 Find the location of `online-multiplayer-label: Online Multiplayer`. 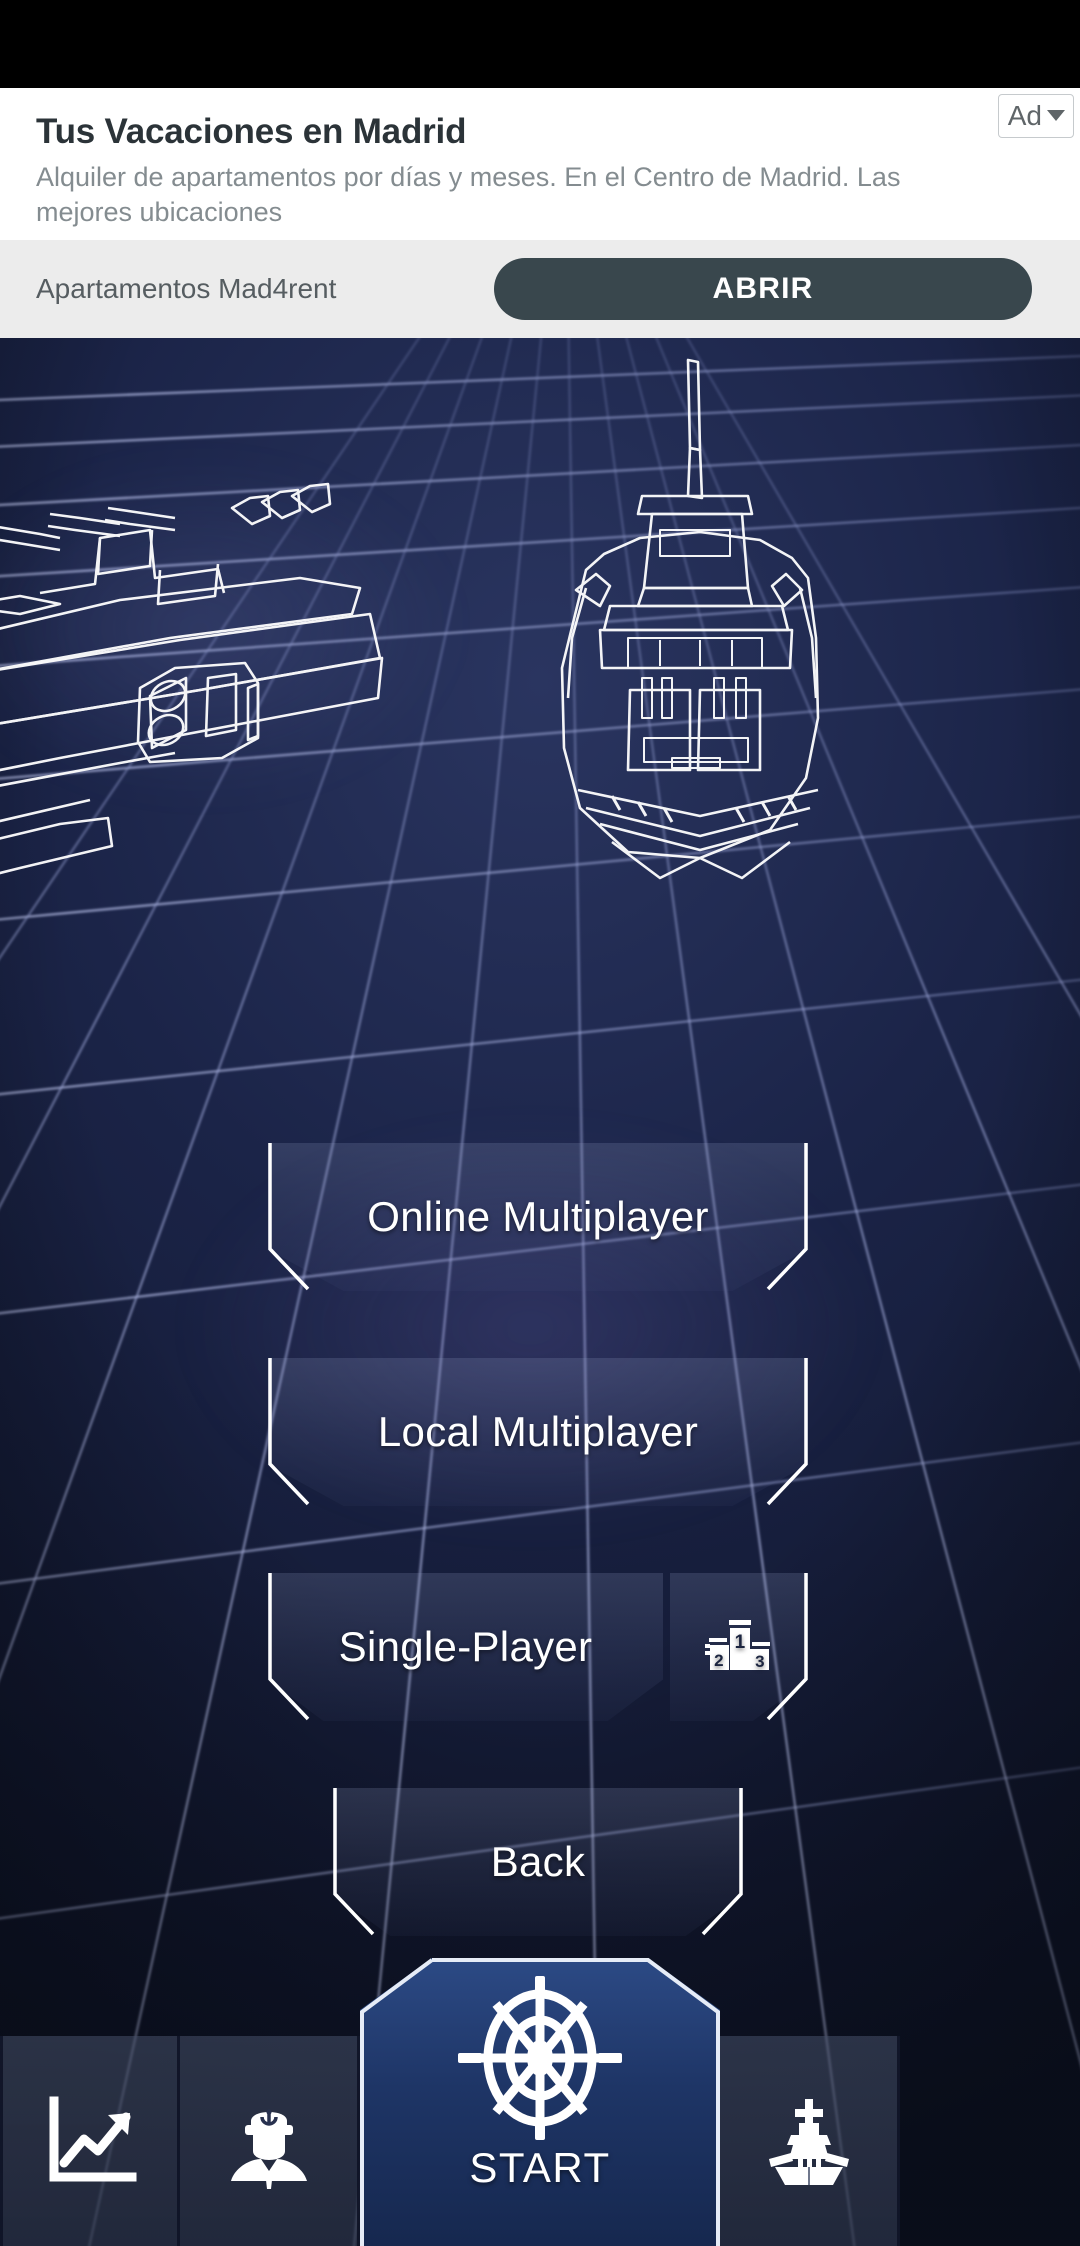

online-multiplayer-label: Online Multiplayer is located at coordinates (538, 1216).